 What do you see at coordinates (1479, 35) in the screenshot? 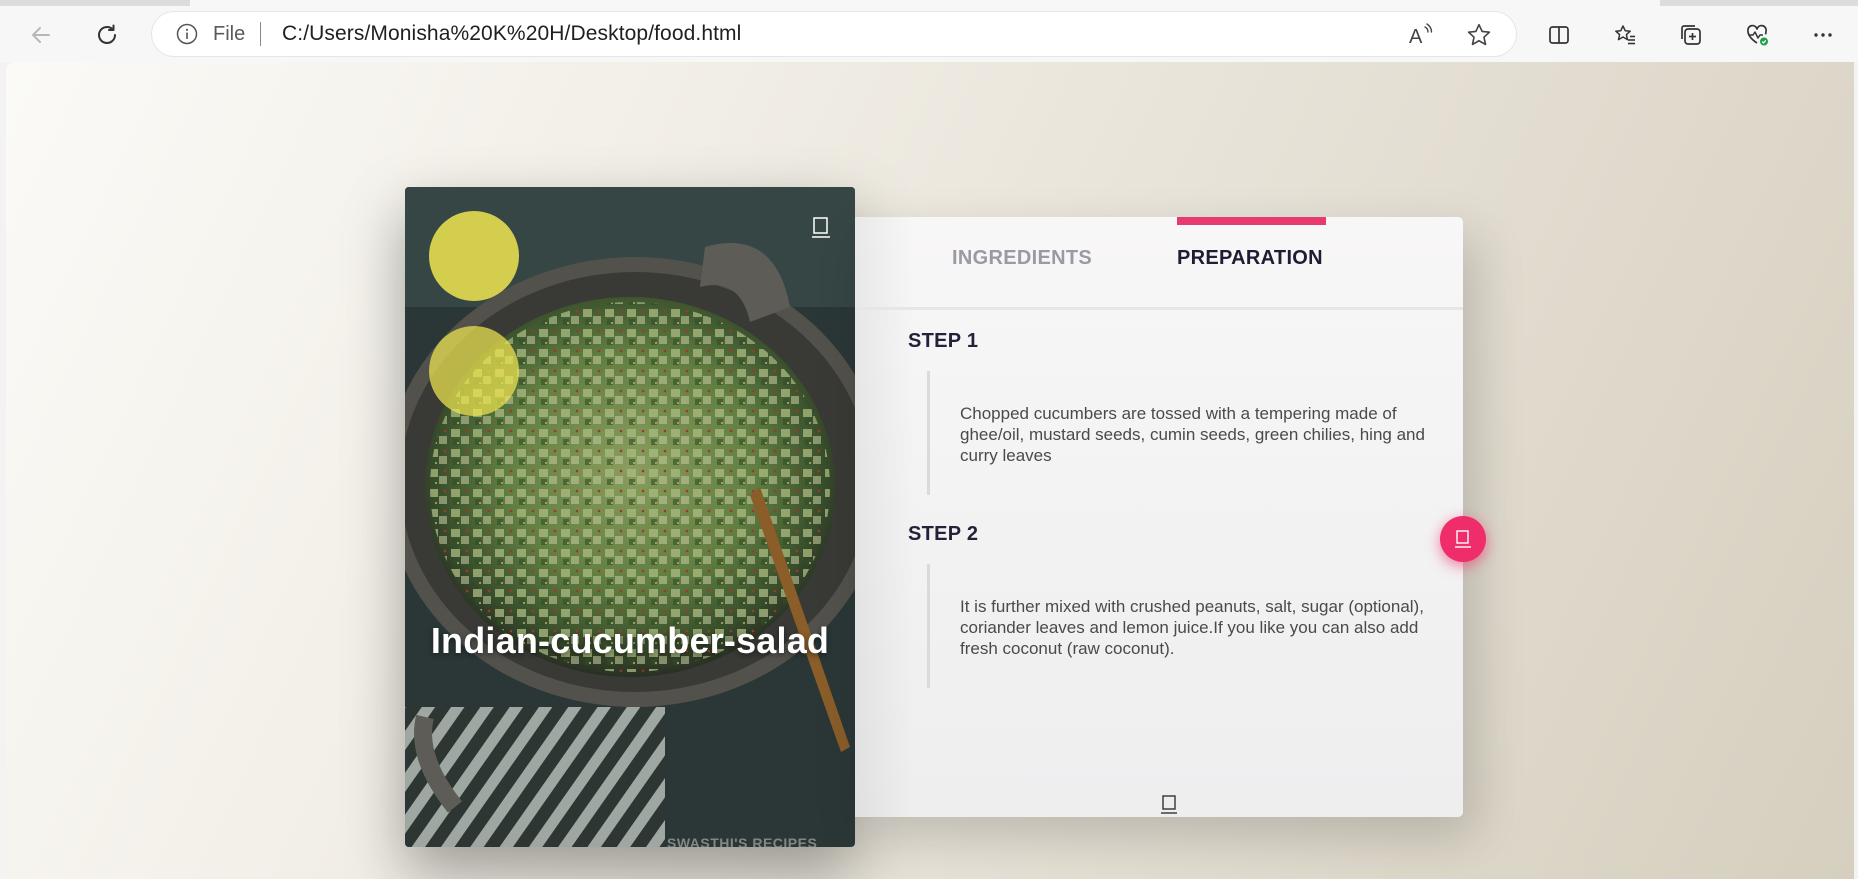
I see `star-icon` at bounding box center [1479, 35].